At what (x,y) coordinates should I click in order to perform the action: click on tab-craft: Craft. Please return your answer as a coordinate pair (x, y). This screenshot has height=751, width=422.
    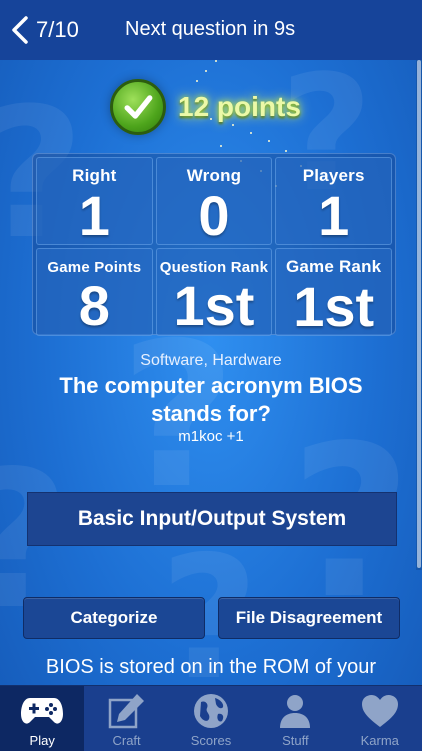
    Looking at the image, I should click on (127, 718).